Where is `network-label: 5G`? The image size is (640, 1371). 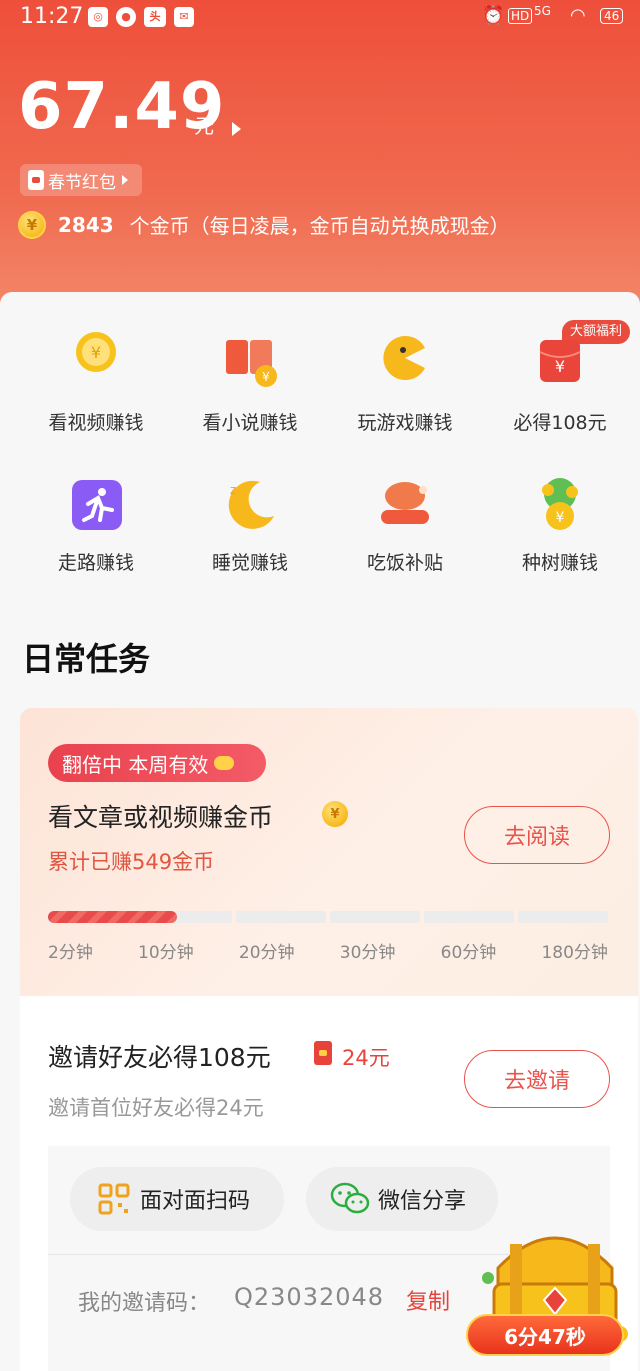 network-label: 5G is located at coordinates (542, 11).